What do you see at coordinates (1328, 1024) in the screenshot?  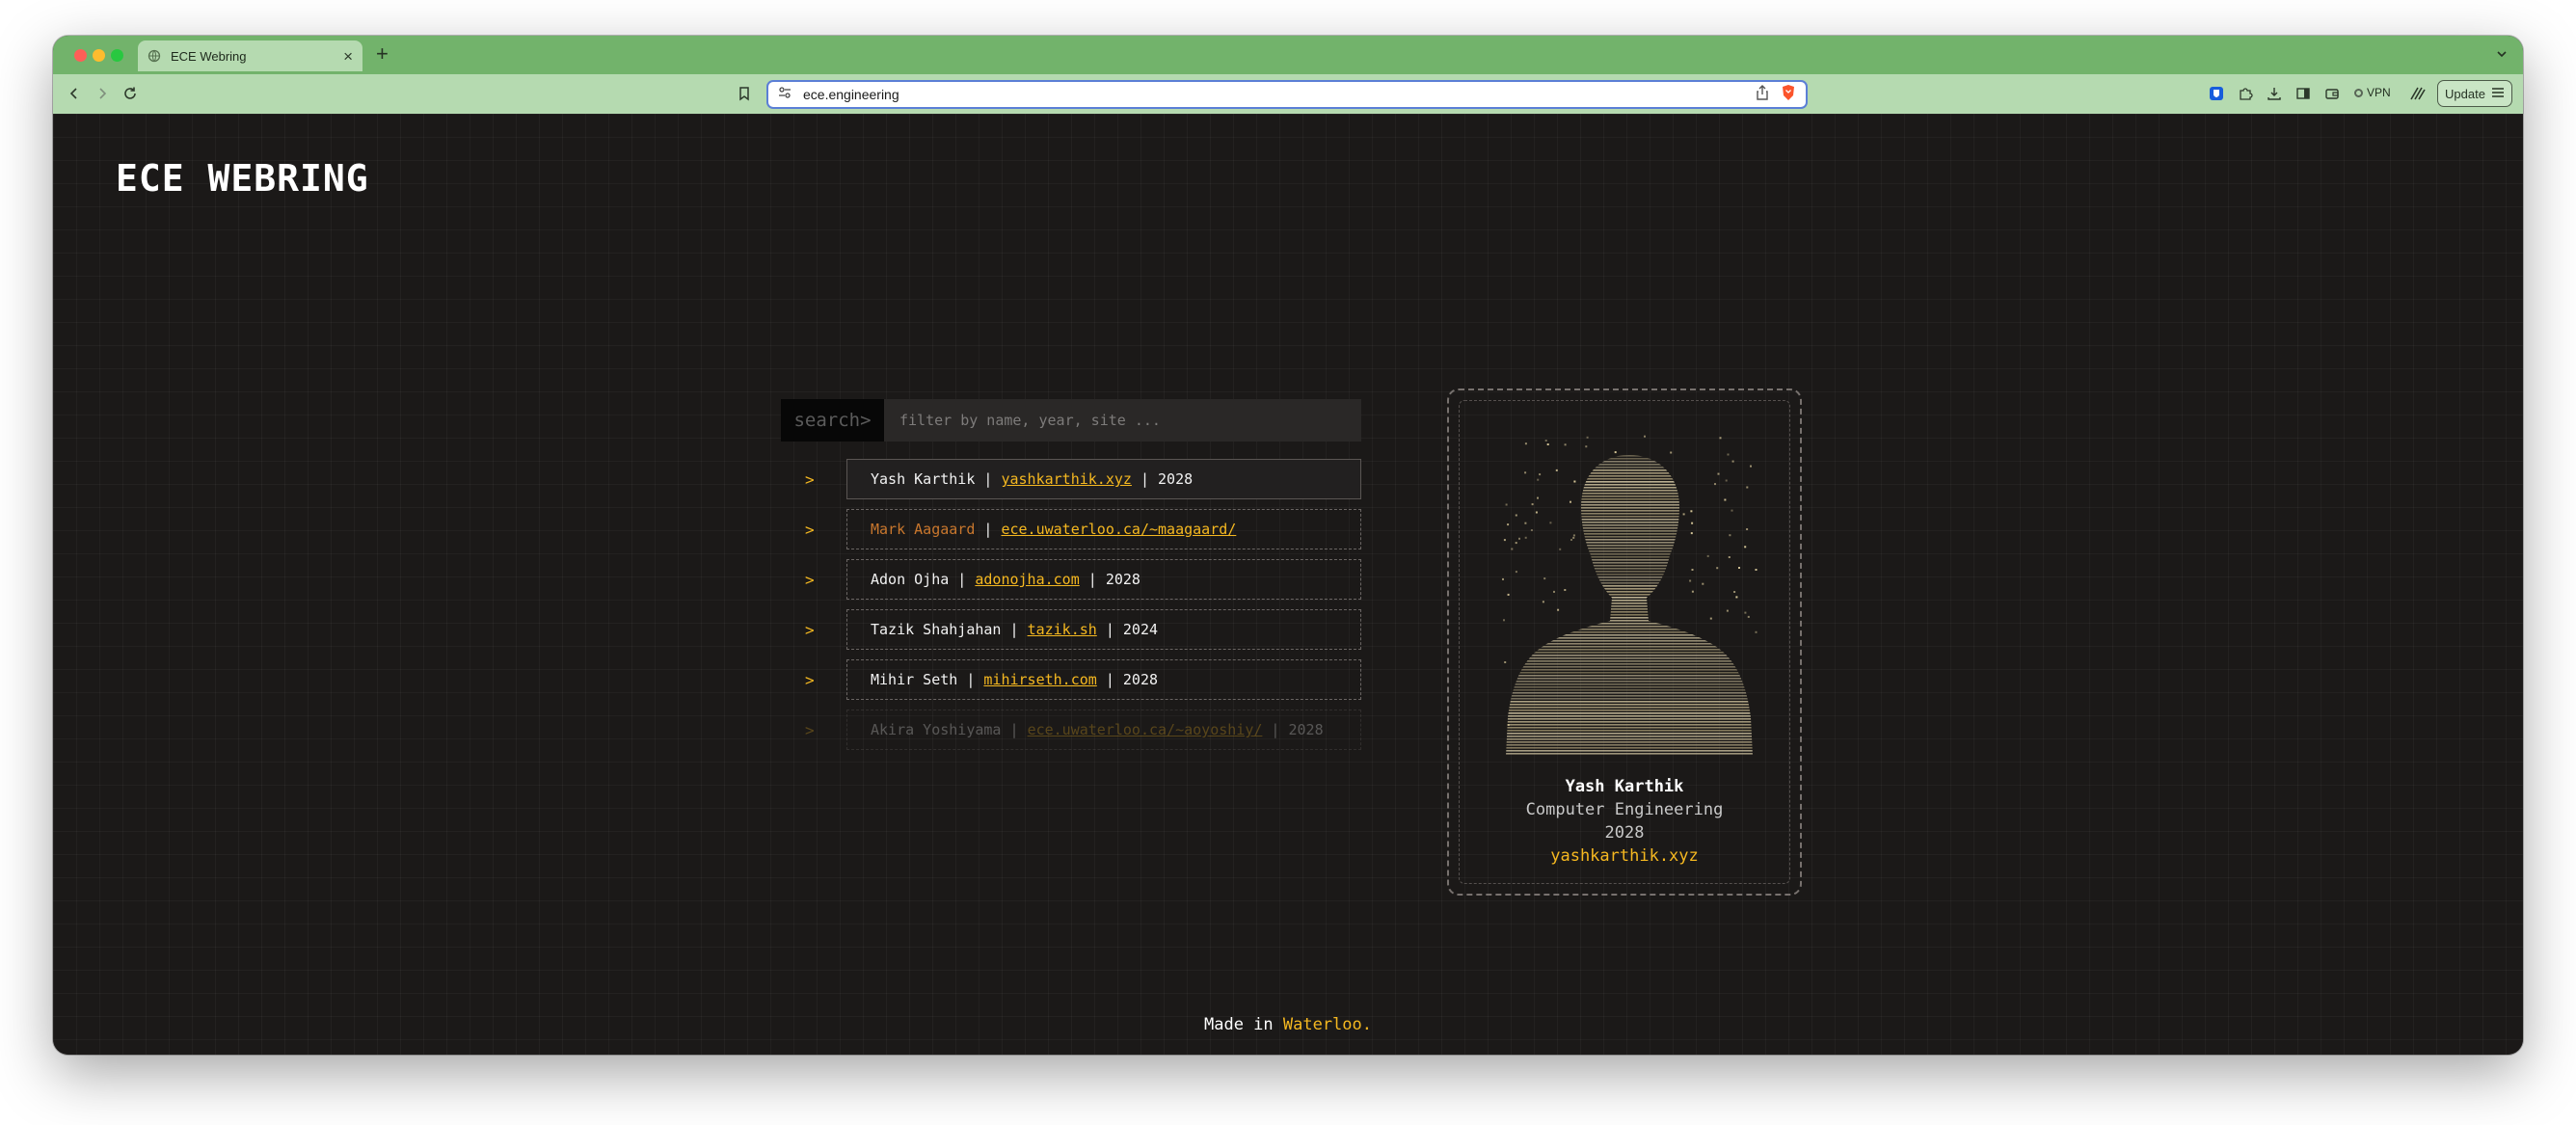 I see `footer-location-link: Waterloo.` at bounding box center [1328, 1024].